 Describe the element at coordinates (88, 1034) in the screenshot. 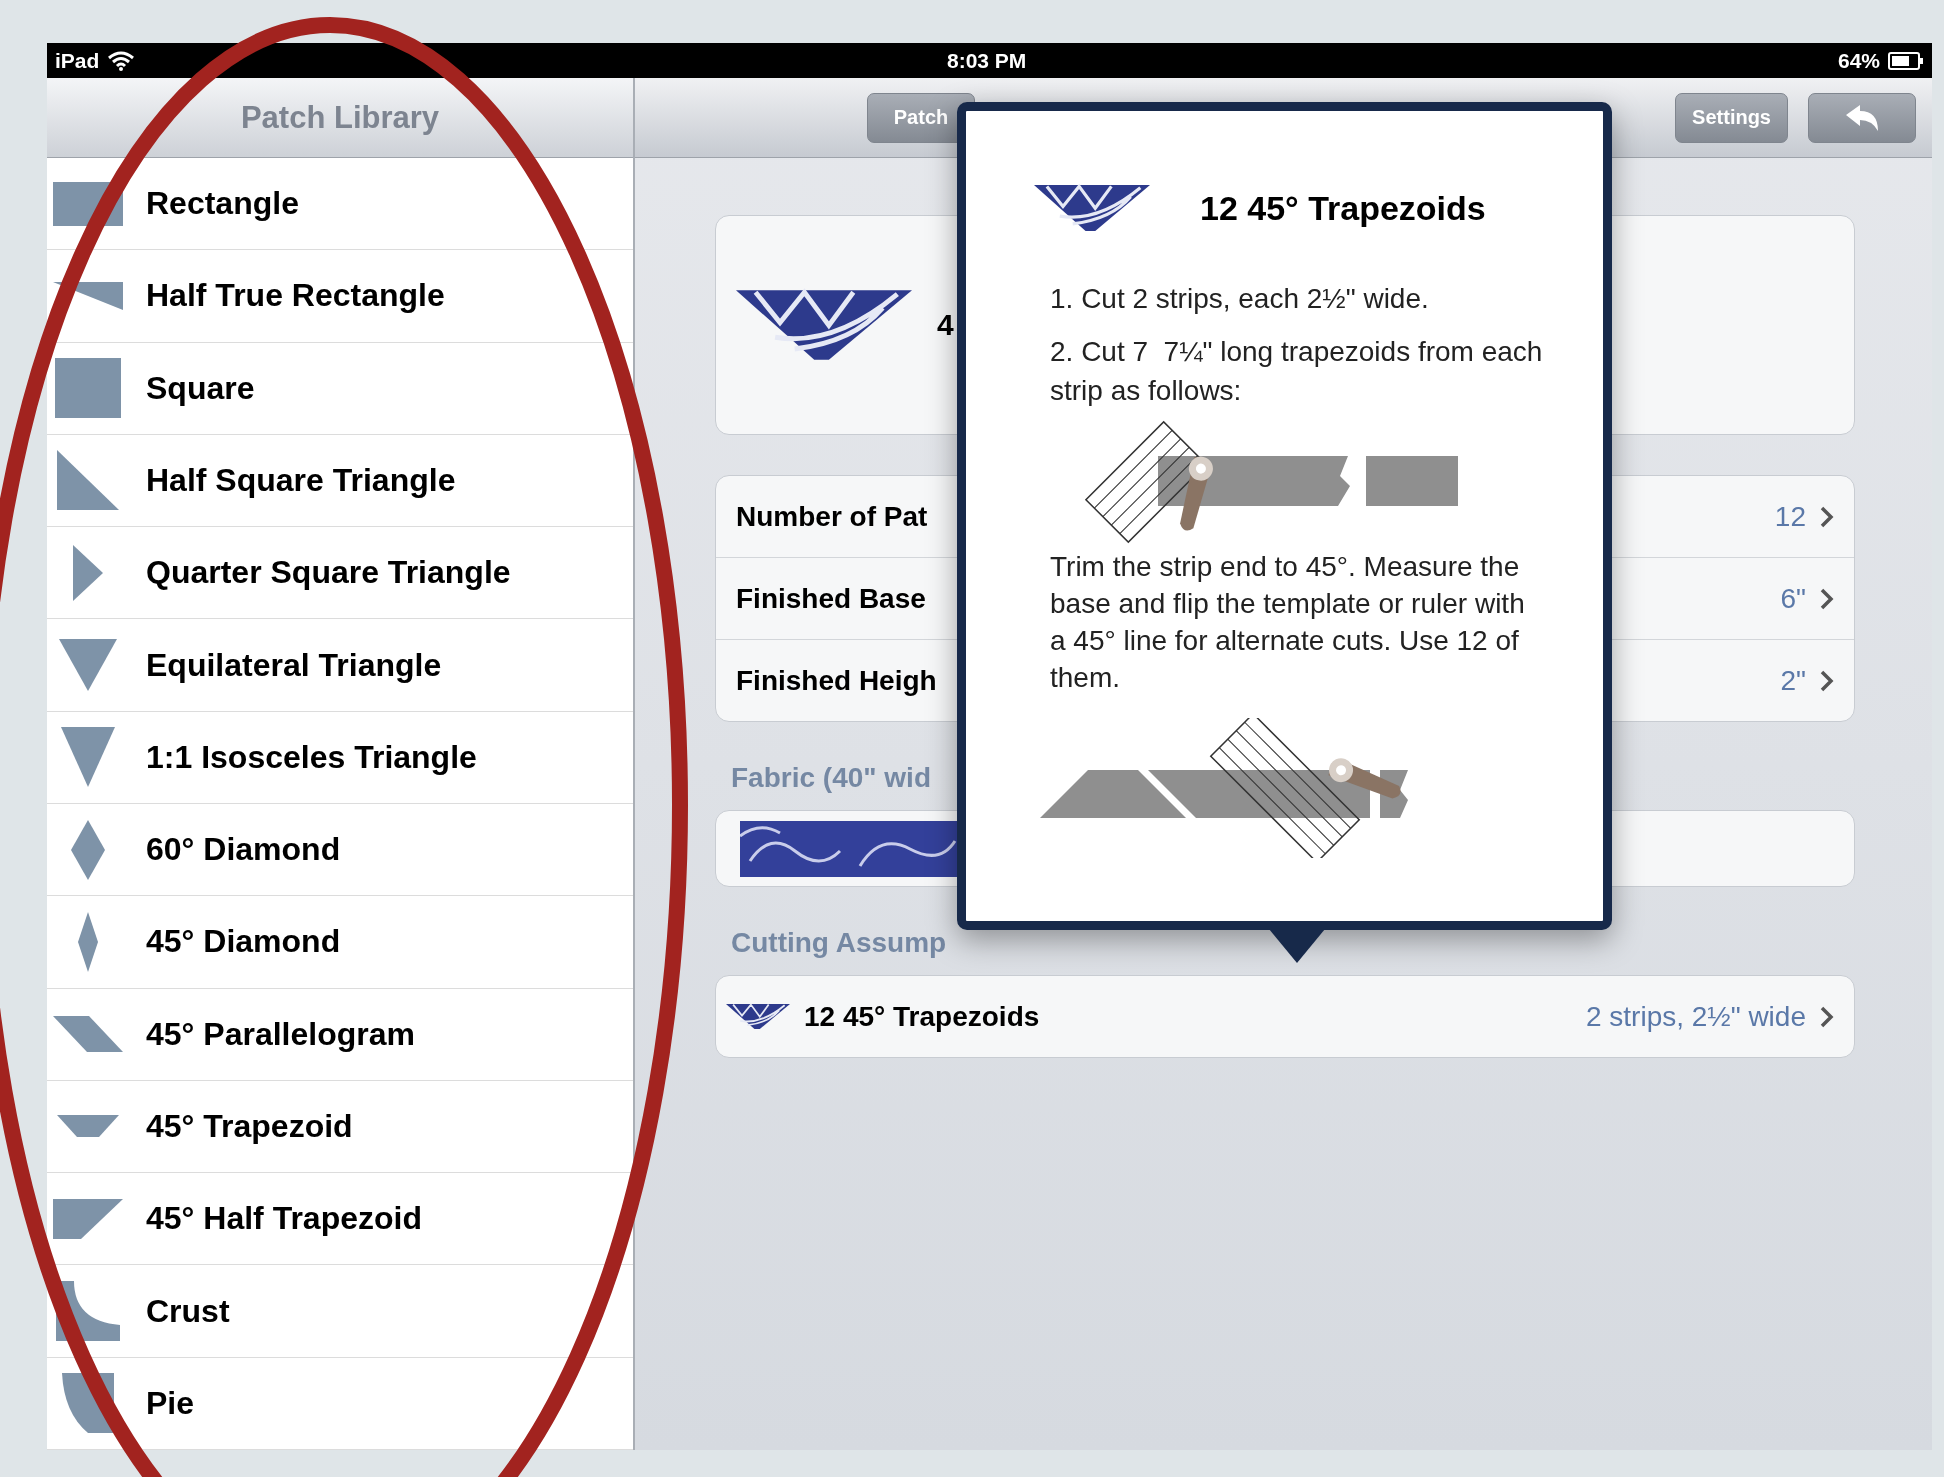

I see `parallelogram-icon` at that location.